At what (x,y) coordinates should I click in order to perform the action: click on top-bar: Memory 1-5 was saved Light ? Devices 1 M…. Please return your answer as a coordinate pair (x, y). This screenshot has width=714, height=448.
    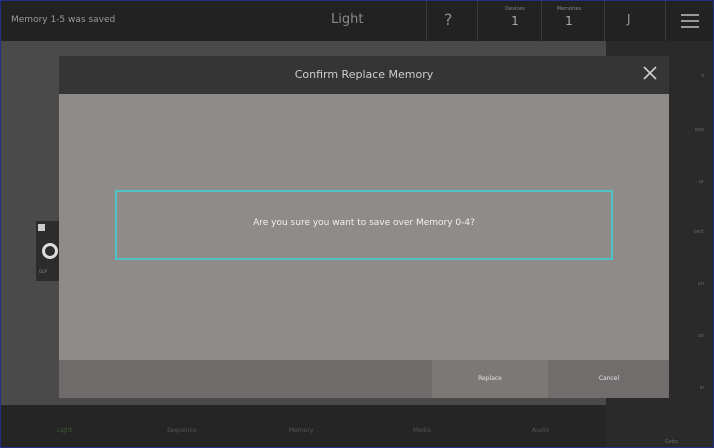
    Looking at the image, I should click on (357, 21).